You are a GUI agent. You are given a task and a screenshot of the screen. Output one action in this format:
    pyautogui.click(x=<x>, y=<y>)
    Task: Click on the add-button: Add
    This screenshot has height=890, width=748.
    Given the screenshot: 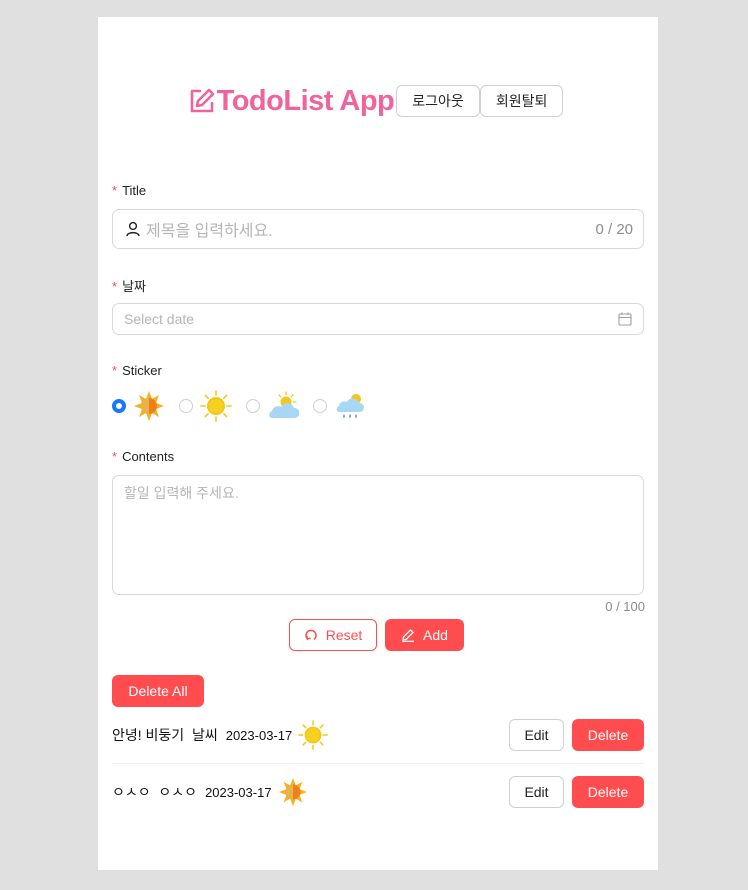 What is the action you would take?
    pyautogui.click(x=424, y=635)
    